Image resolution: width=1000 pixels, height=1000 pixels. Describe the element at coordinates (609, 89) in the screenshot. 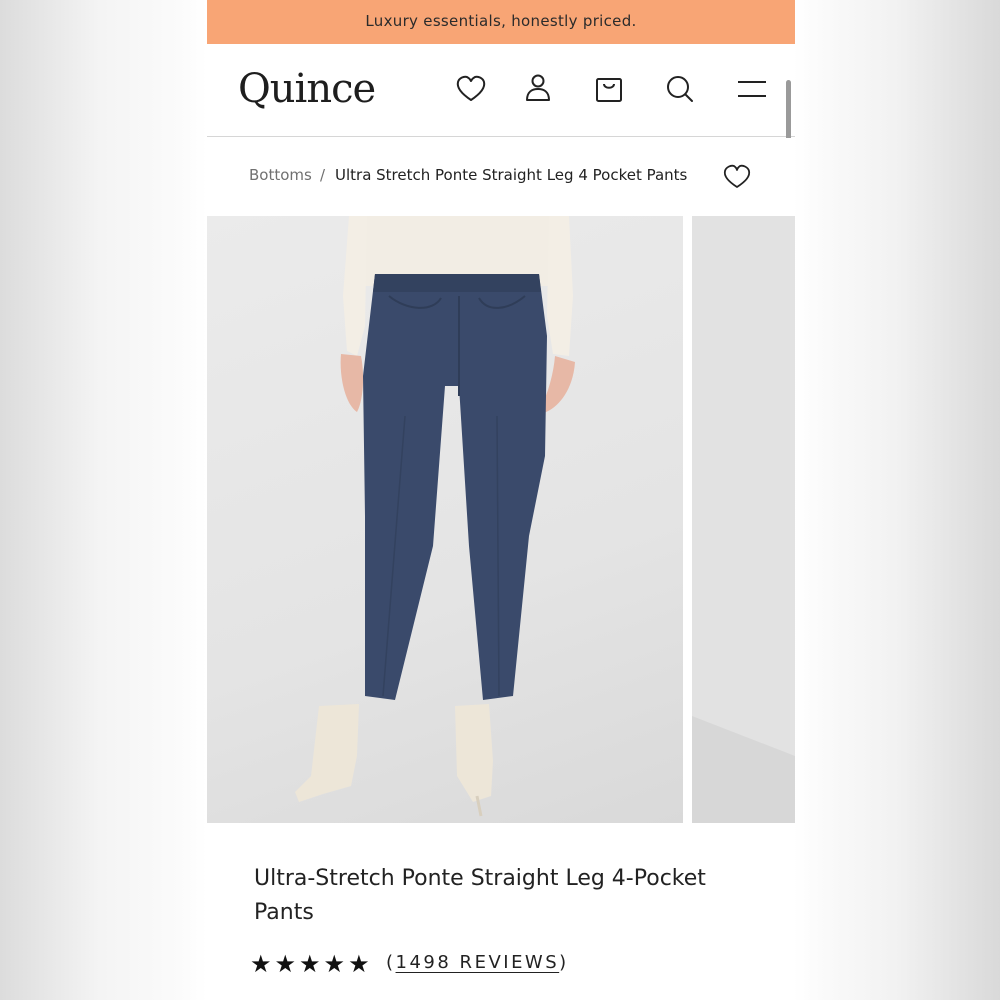

I see `shopping-bag-icon` at that location.